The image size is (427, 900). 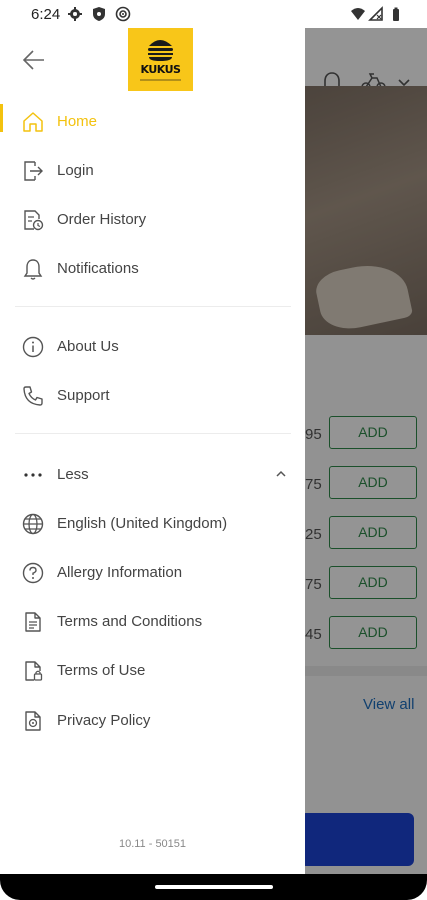 I want to click on app-version: 10.11 - 50151, so click(x=152, y=844).